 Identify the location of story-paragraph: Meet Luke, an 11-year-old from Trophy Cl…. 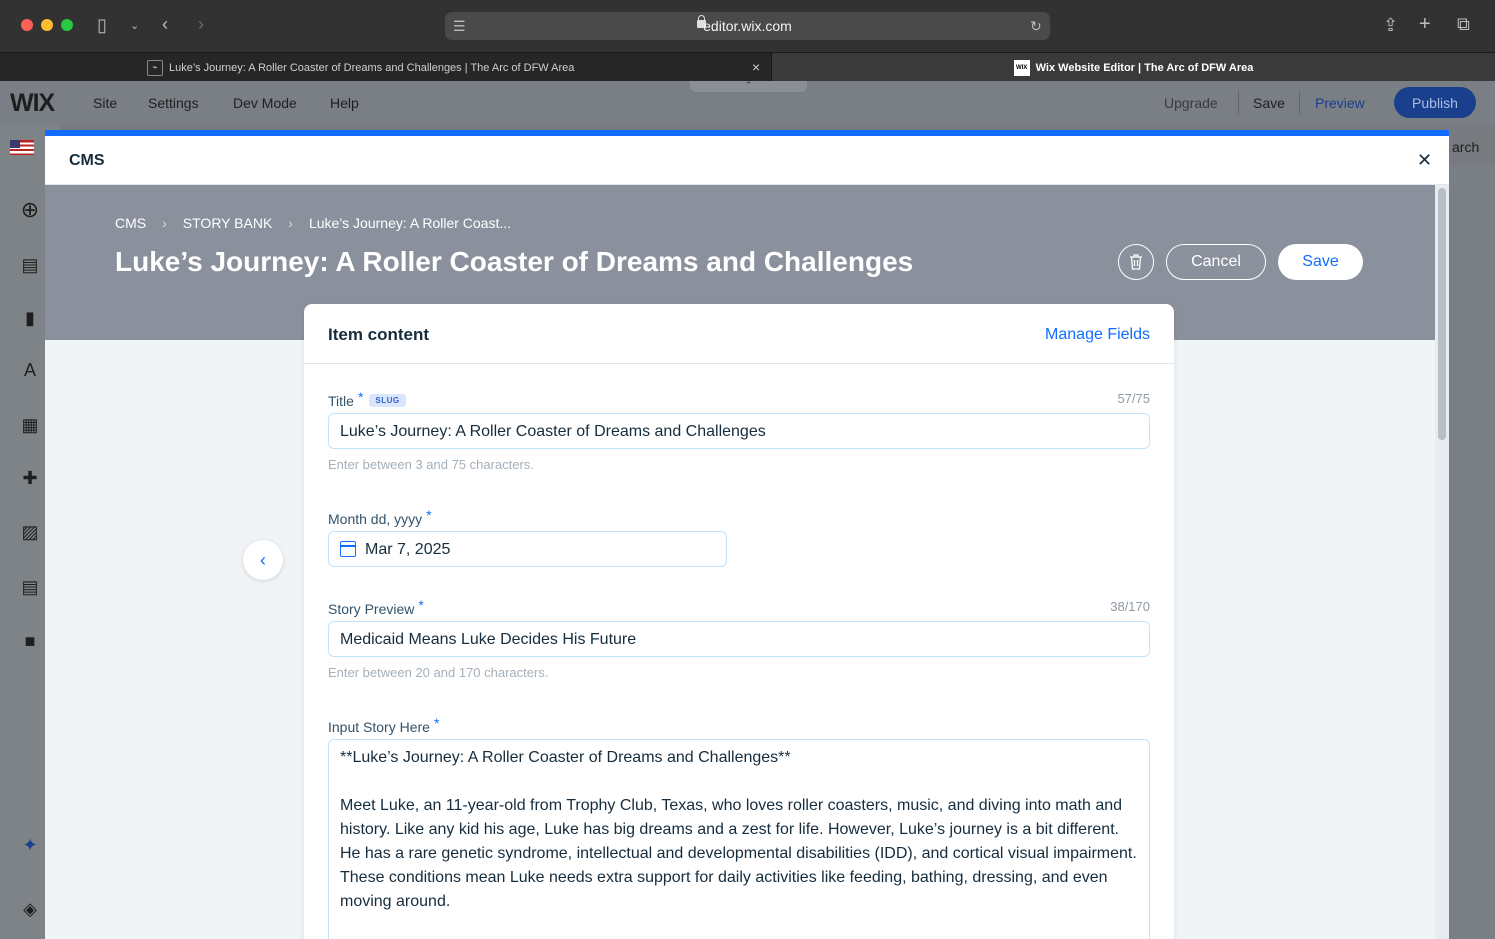
(738, 853).